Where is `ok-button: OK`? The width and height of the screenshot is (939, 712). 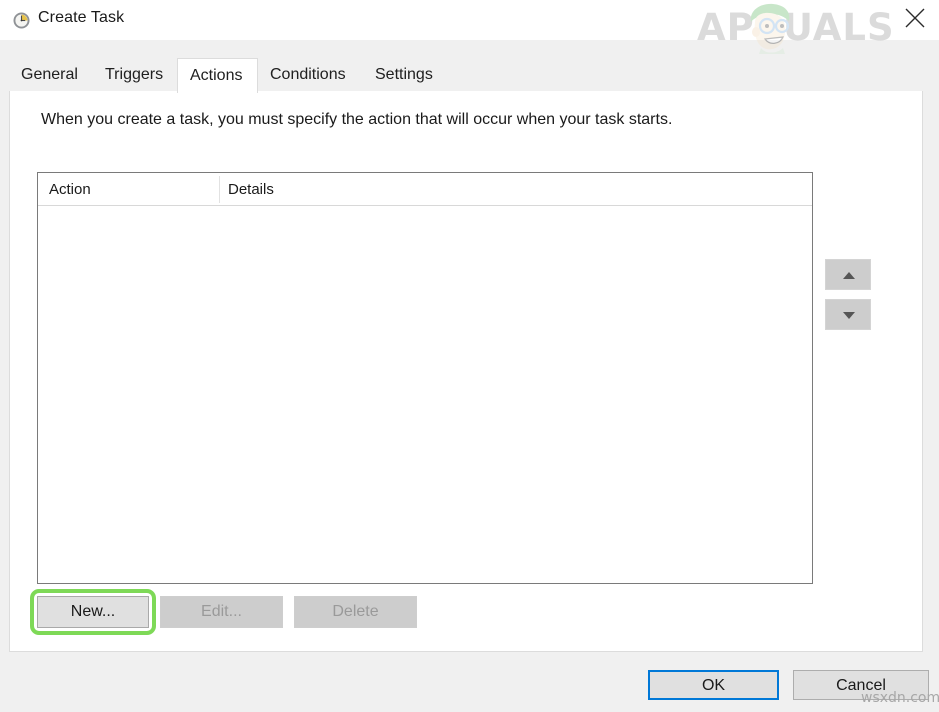
ok-button: OK is located at coordinates (713, 685).